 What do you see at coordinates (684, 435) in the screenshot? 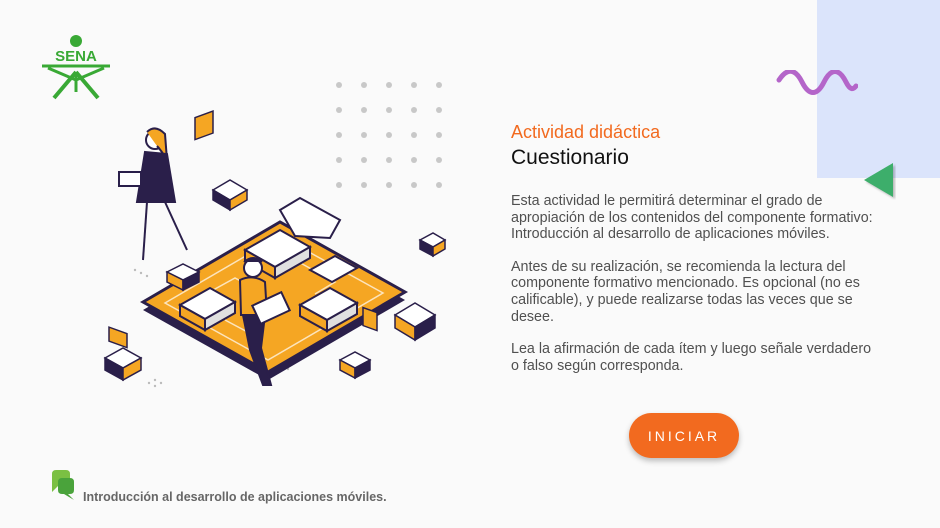
I see `start-button: INICIAR` at bounding box center [684, 435].